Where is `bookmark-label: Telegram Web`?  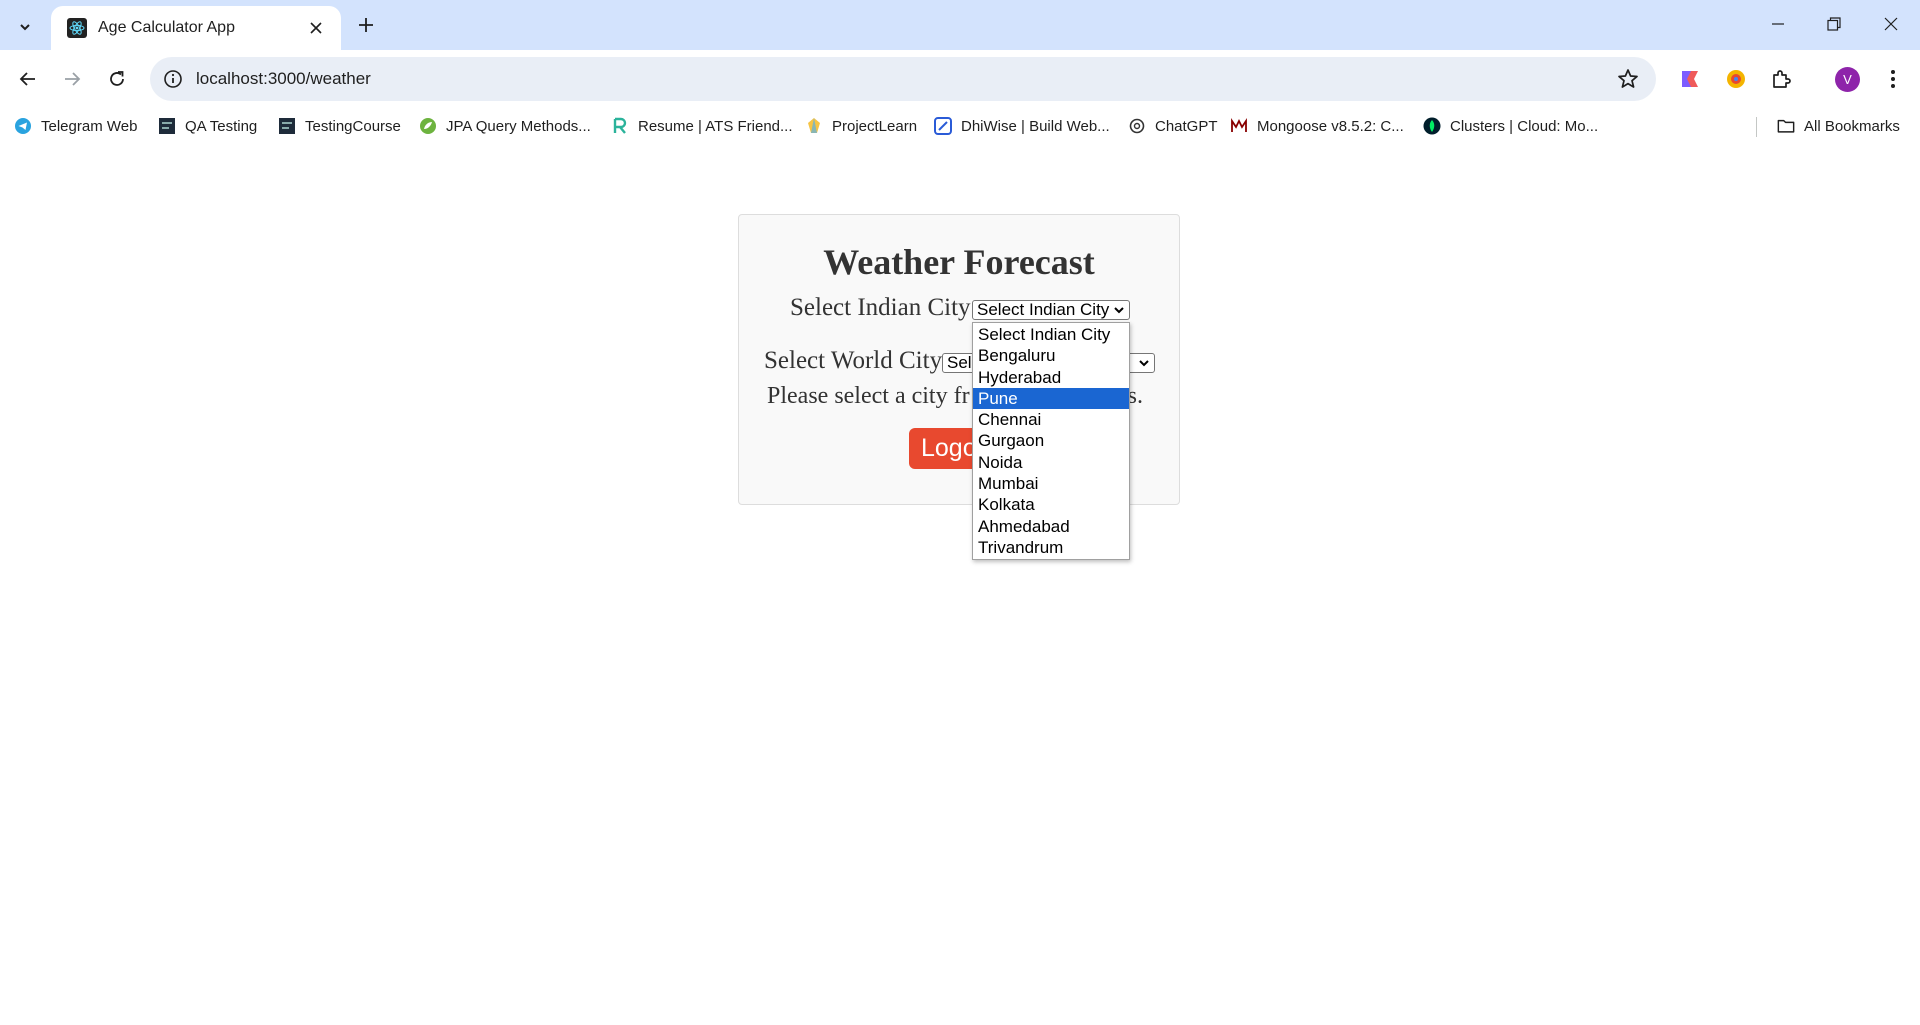
bookmark-label: Telegram Web is located at coordinates (89, 126).